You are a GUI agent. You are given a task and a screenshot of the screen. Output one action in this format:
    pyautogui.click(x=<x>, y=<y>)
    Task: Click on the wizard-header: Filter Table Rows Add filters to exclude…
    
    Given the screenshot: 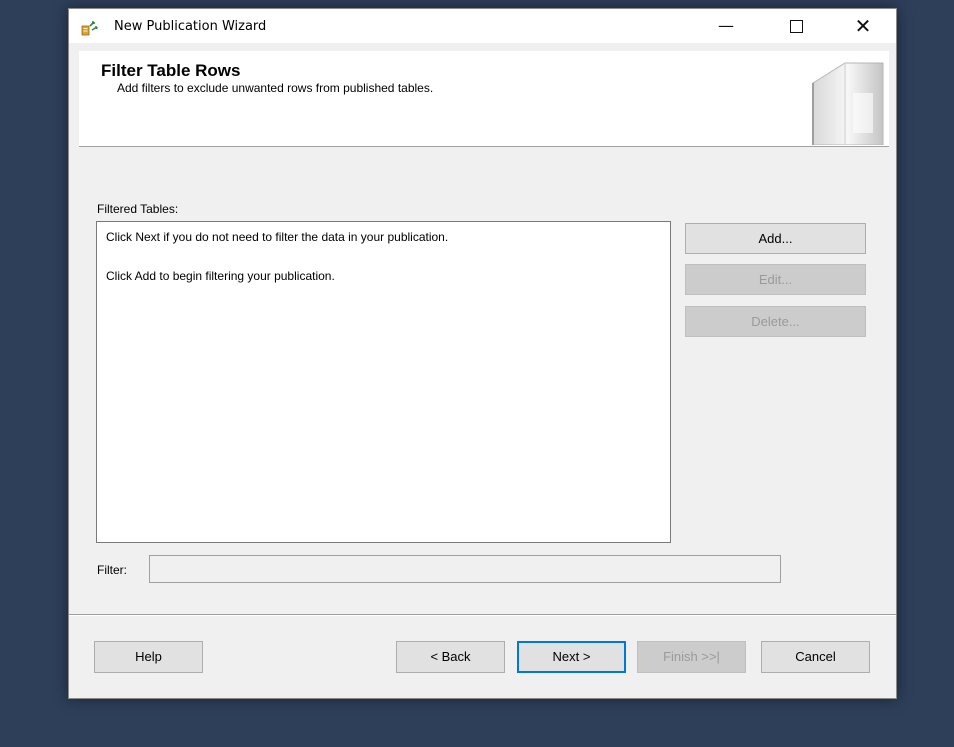 What is the action you would take?
    pyautogui.click(x=484, y=99)
    